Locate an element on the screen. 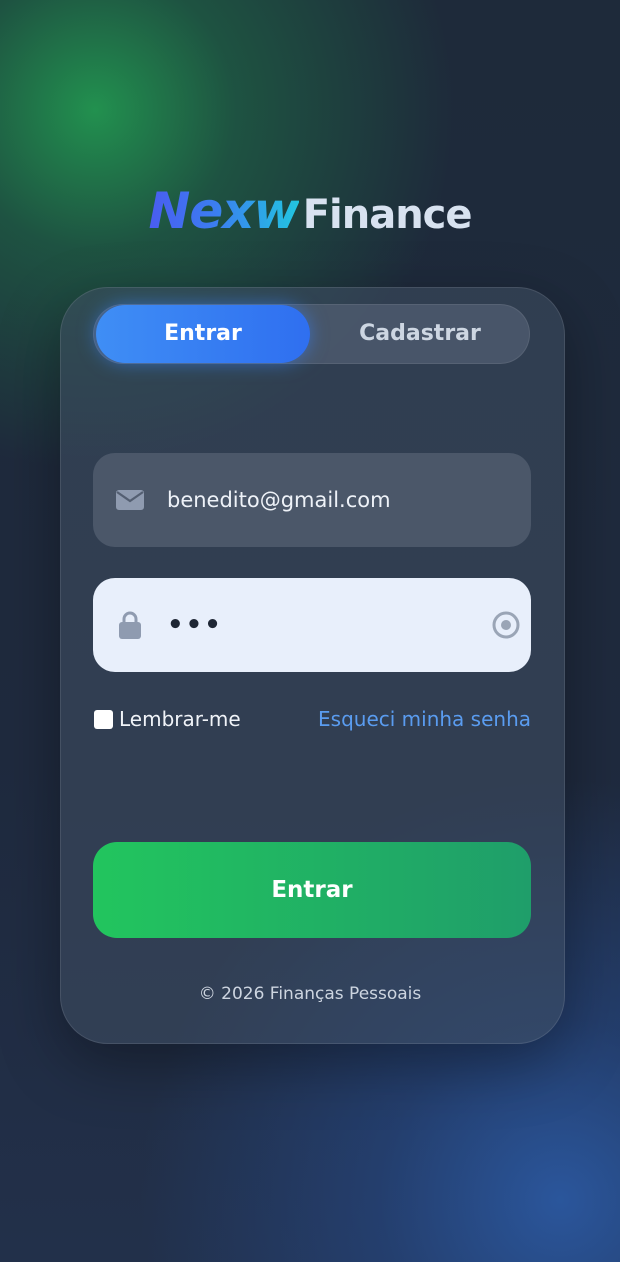 Image resolution: width=620 pixels, height=1262 pixels. tab-cadastrar: Cadastrar is located at coordinates (420, 334).